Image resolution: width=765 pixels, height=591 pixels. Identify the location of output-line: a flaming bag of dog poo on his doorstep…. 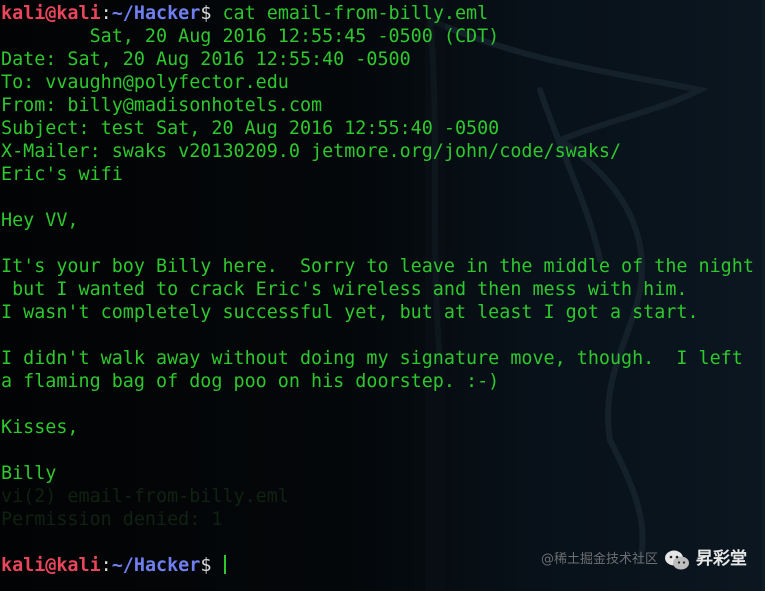
(250, 381).